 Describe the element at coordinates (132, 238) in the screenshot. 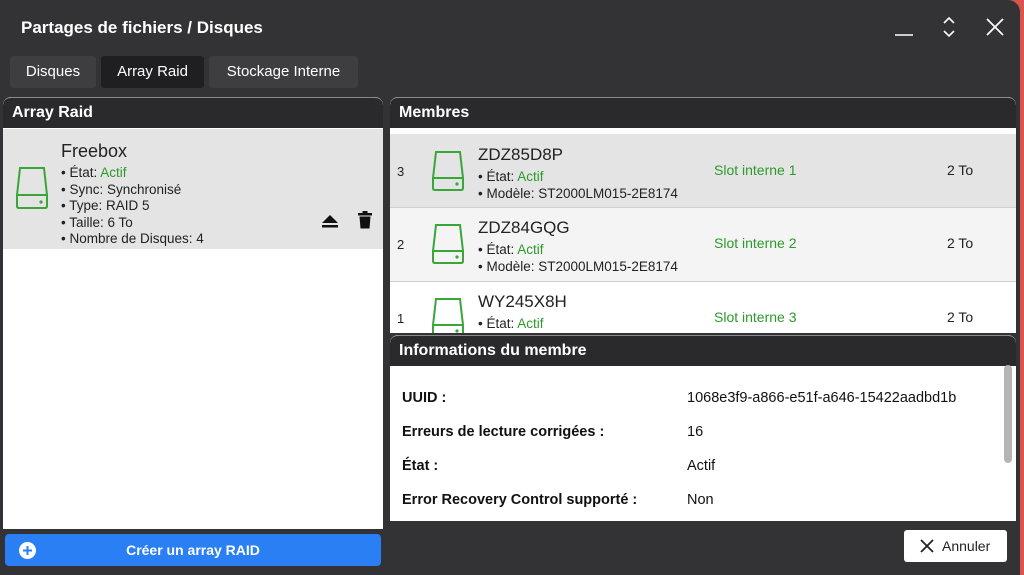

I see `raid-disk-count: • Nombre de Disques: 4` at that location.